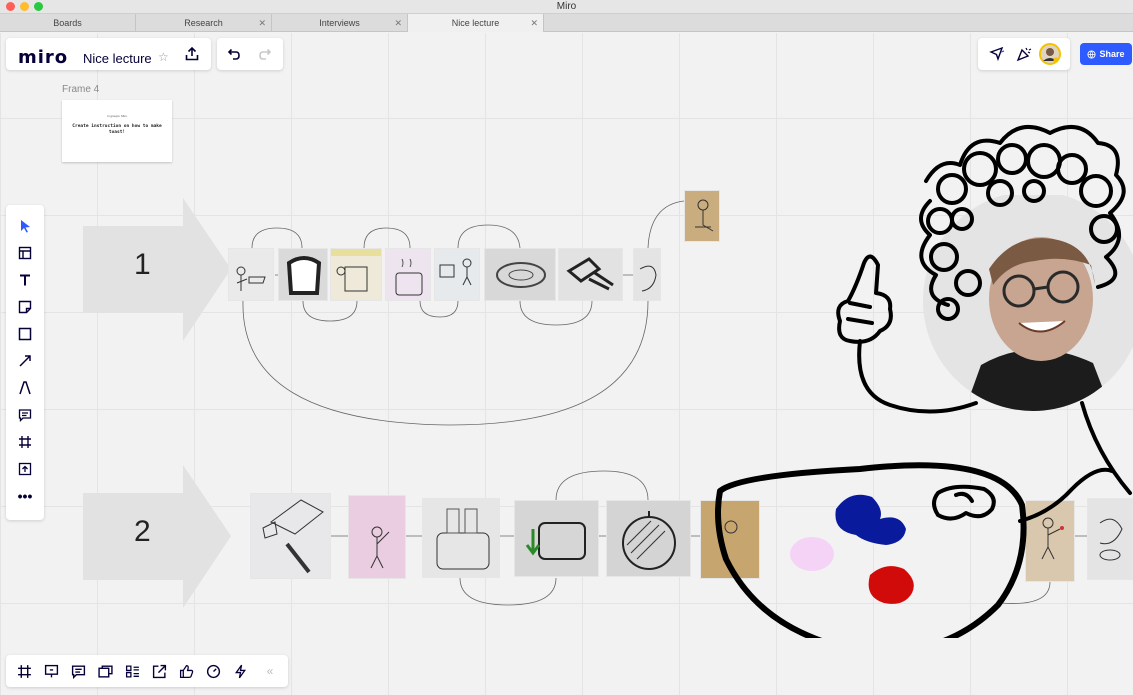 The image size is (1133, 695). What do you see at coordinates (213, 671) in the screenshot?
I see `timer-icon` at bounding box center [213, 671].